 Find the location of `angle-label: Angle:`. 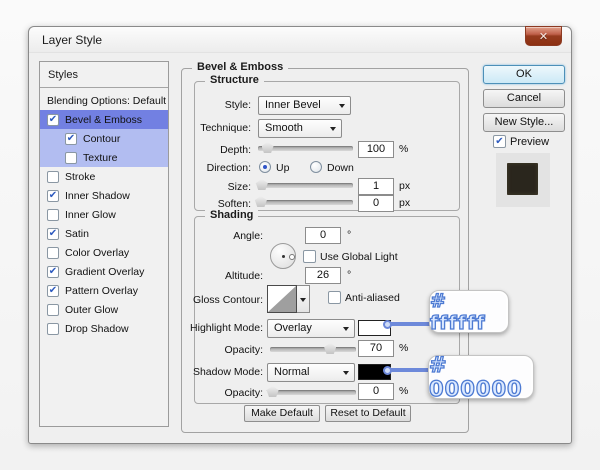

angle-label: Angle: is located at coordinates (248, 236).